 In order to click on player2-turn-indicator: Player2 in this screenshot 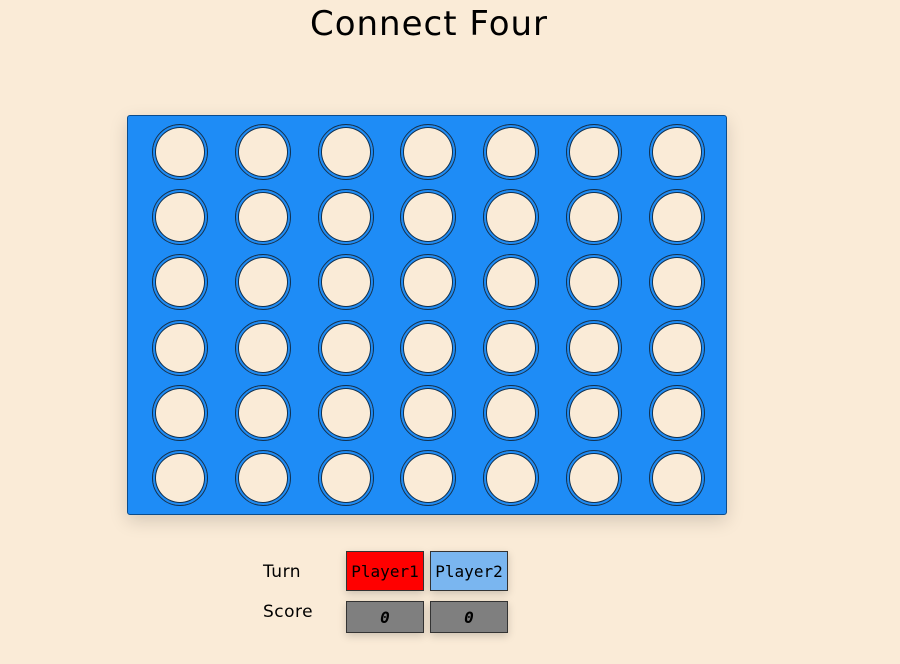, I will do `click(469, 571)`.